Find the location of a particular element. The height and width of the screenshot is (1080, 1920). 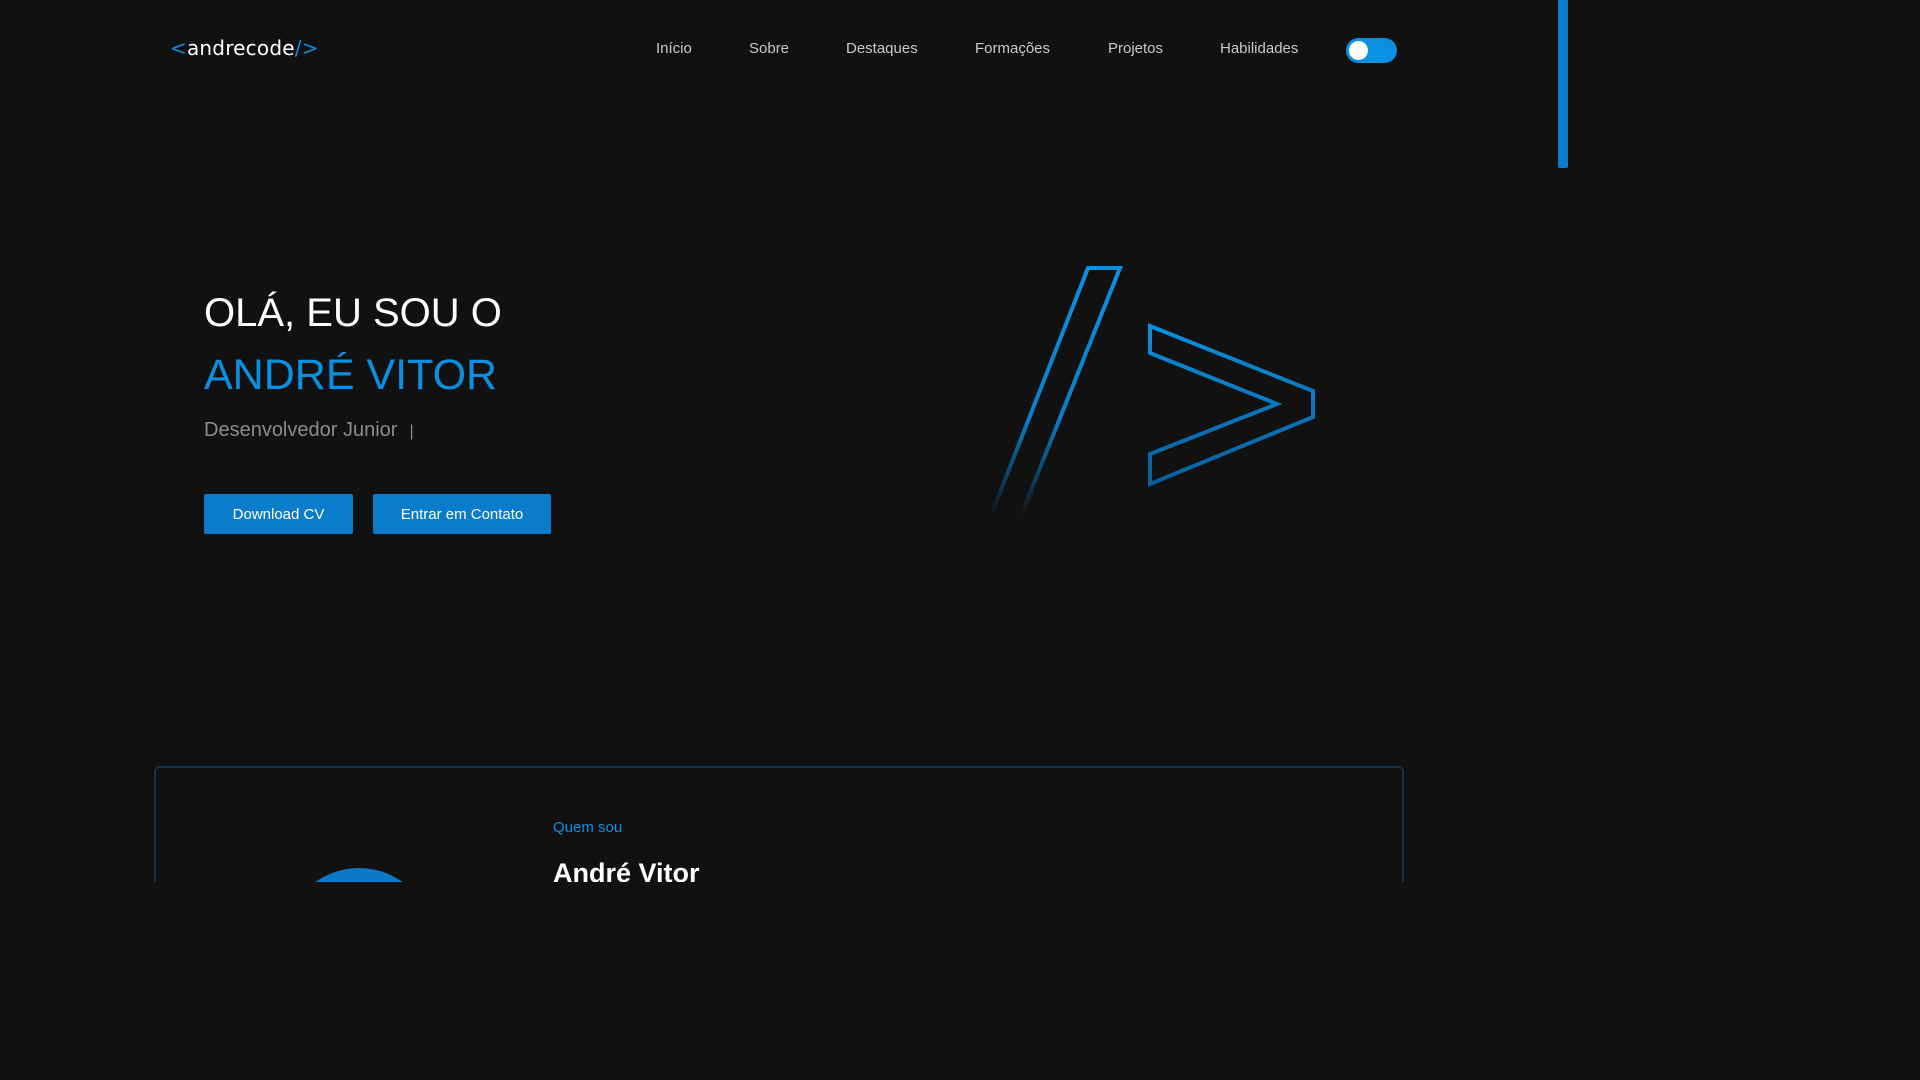

scrollbar-thumb is located at coordinates (1563, 84).